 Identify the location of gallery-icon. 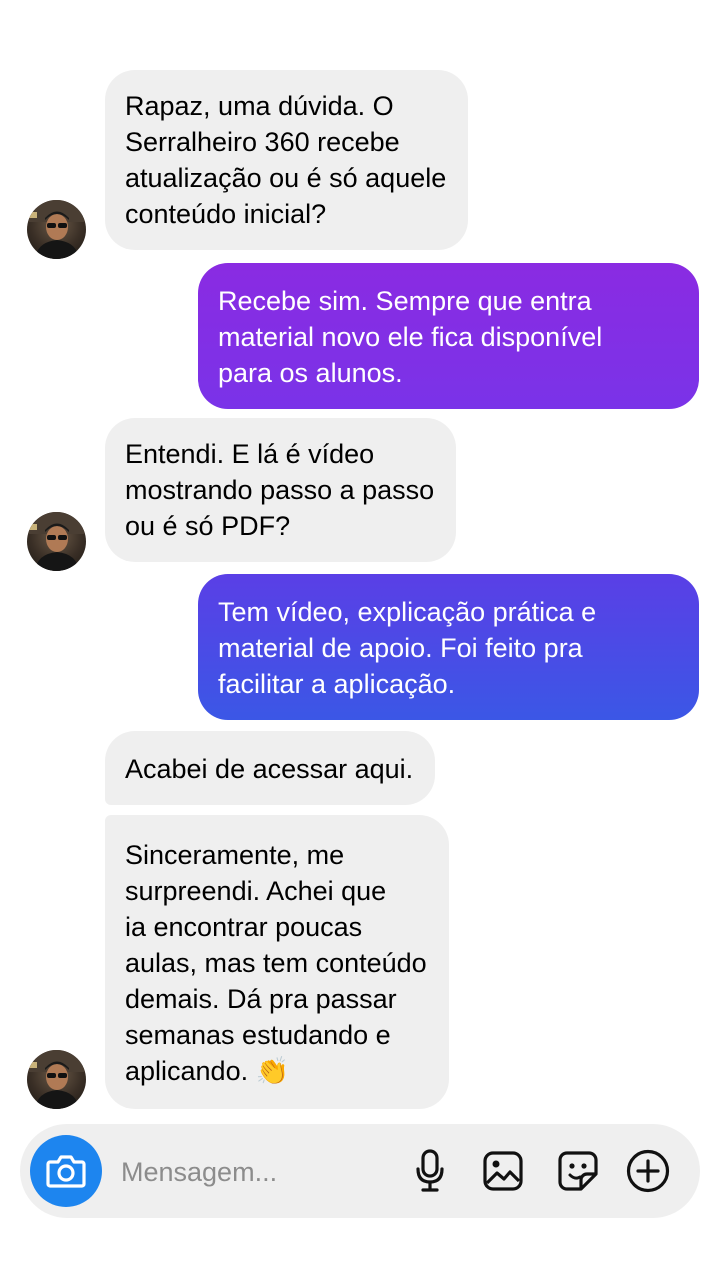
(503, 1171).